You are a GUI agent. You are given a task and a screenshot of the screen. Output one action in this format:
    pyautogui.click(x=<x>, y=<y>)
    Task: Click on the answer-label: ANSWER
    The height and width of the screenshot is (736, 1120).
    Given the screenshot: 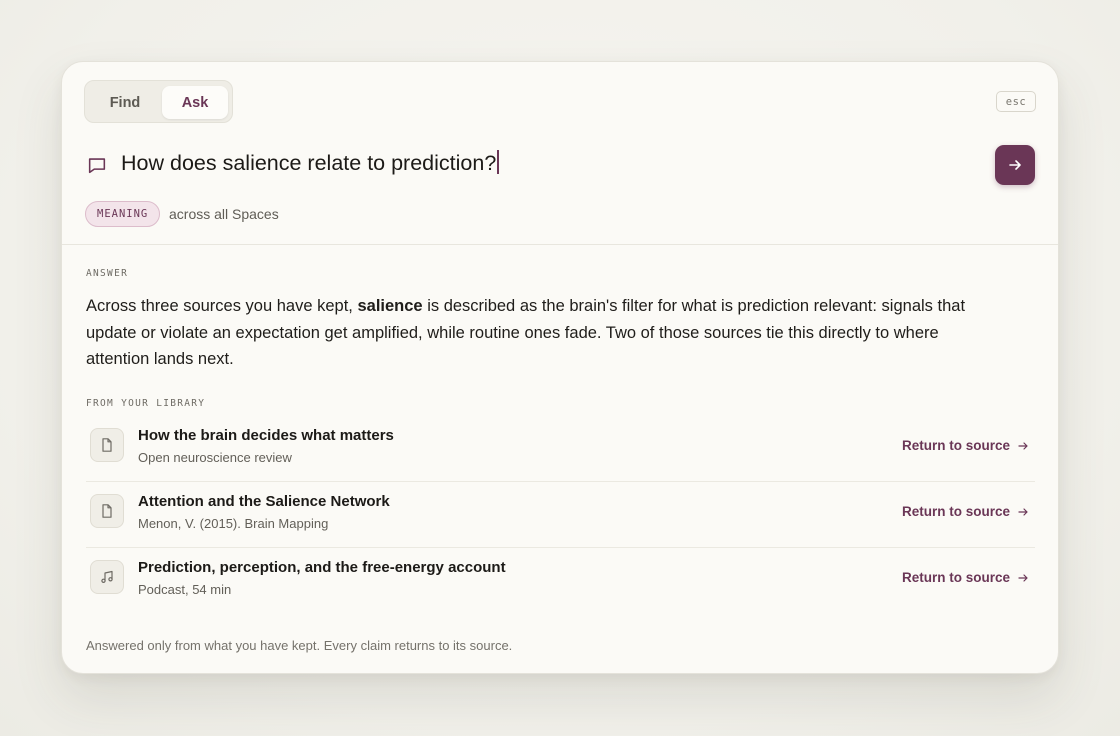 What is the action you would take?
    pyautogui.click(x=107, y=273)
    